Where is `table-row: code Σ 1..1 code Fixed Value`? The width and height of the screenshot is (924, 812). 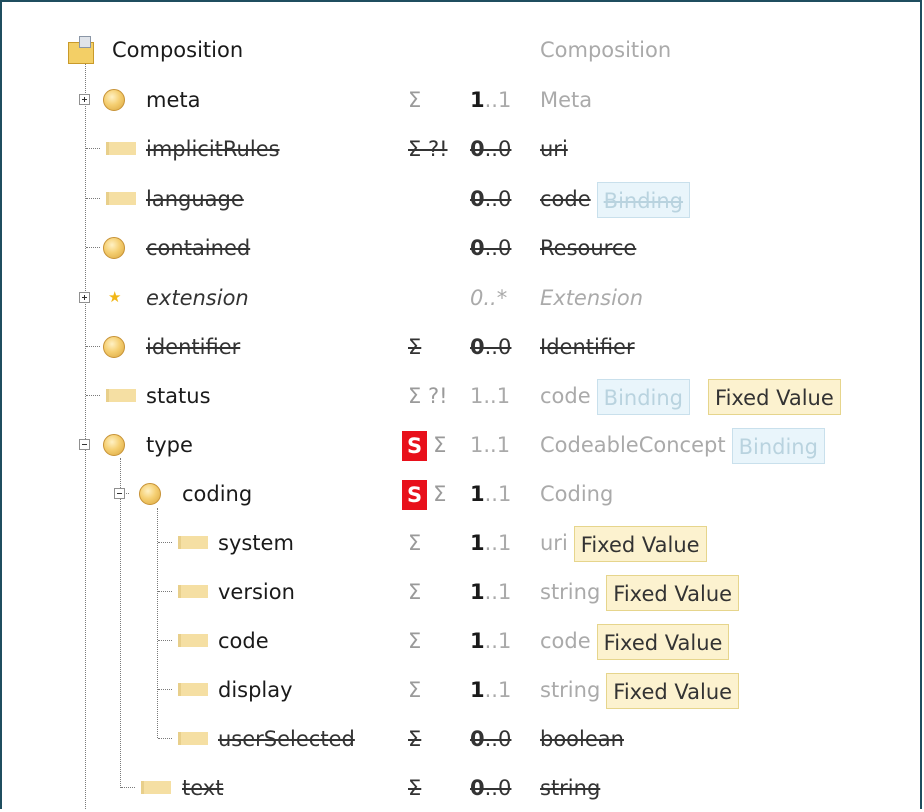 table-row: code Σ 1..1 code Fixed Value is located at coordinates (460, 641).